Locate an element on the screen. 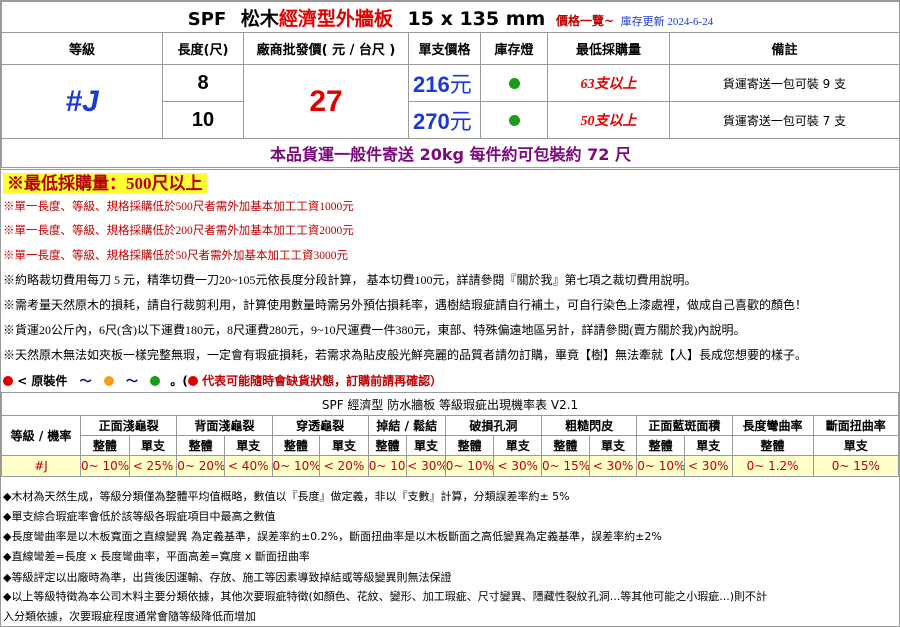 The width and height of the screenshot is (900, 627). green-dot-icon is located at coordinates (155, 381).